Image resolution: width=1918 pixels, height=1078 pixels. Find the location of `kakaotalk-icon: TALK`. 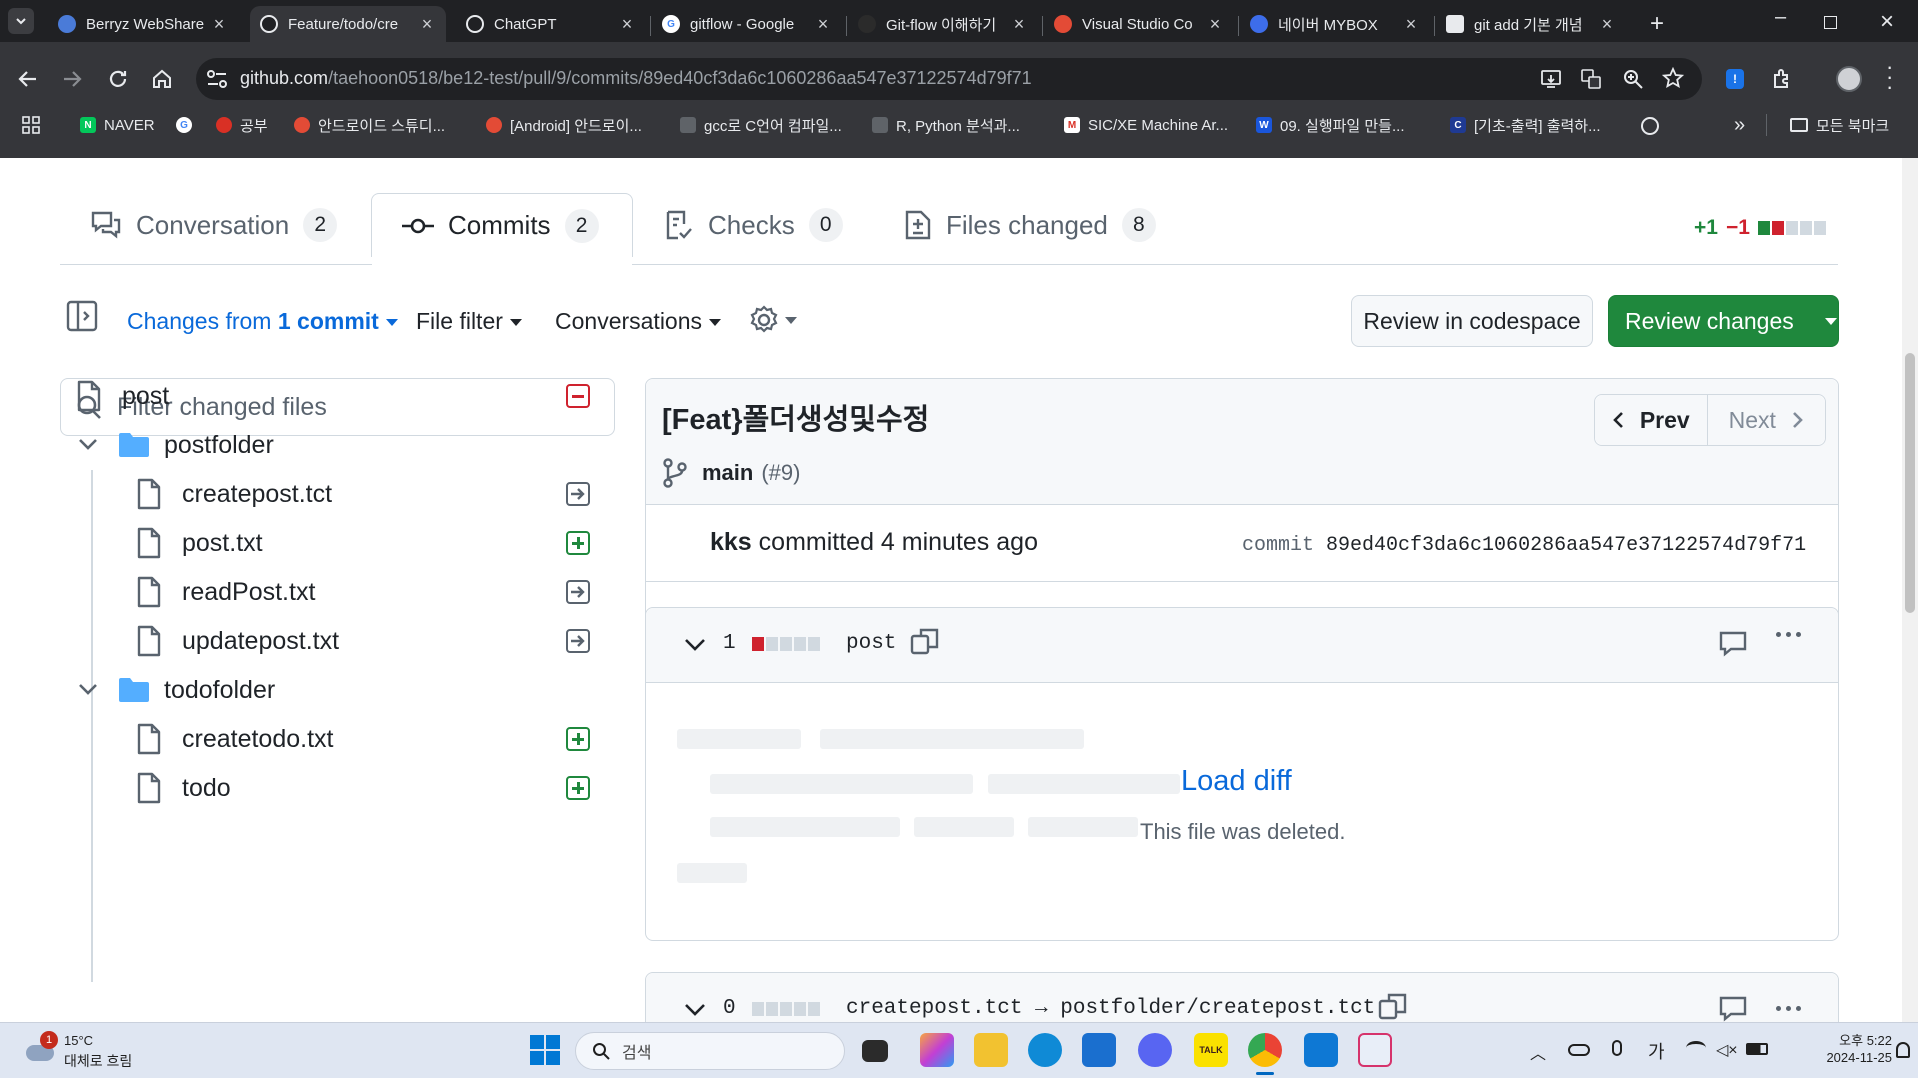

kakaotalk-icon: TALK is located at coordinates (1211, 1050).